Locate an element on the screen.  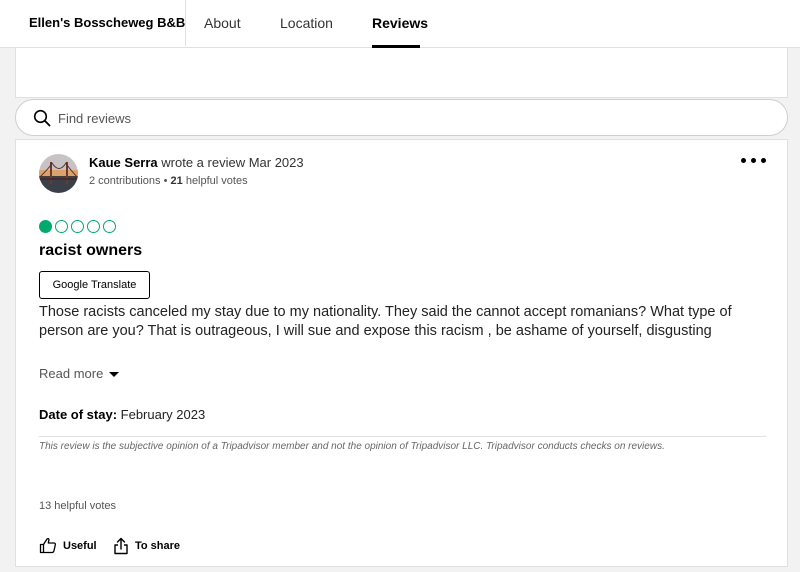
date-of-stay: Date of stay: February 2023 is located at coordinates (122, 414).